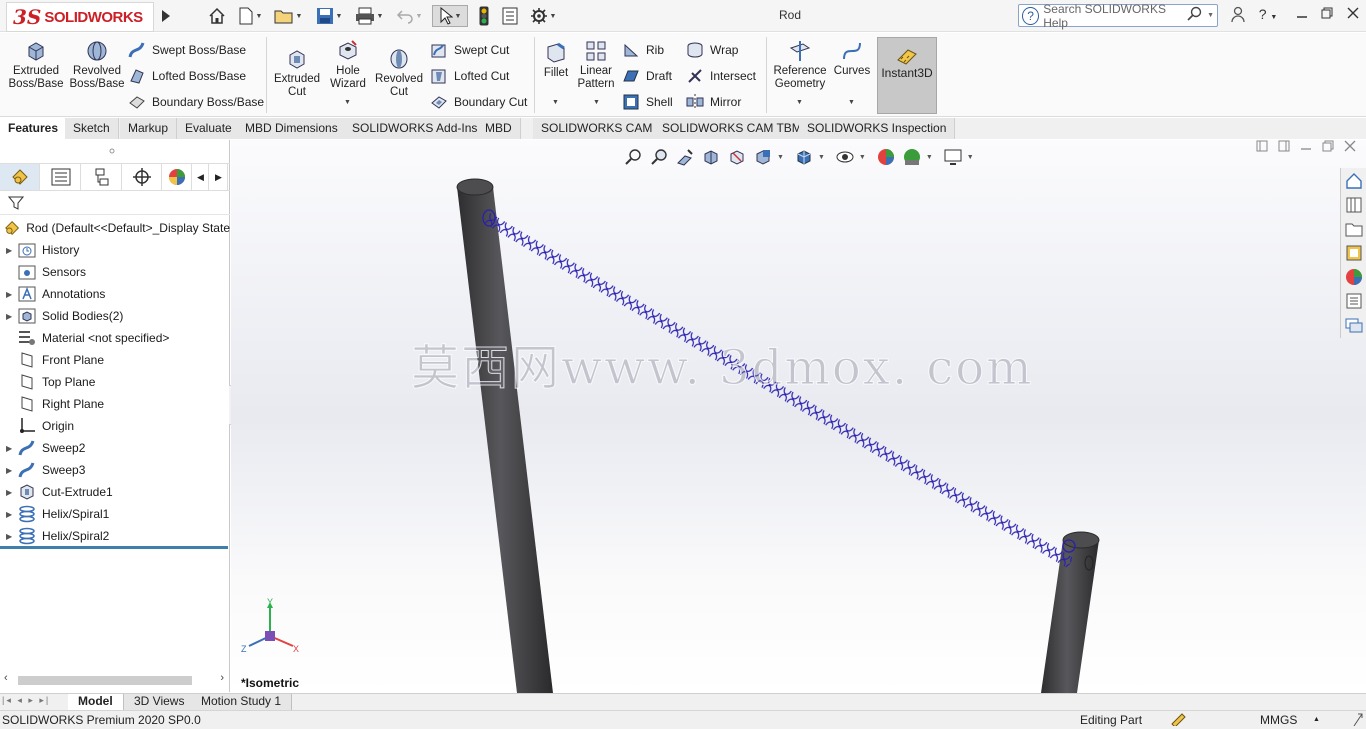 This screenshot has width=1366, height=729. What do you see at coordinates (142, 177) in the screenshot?
I see `dimxpert-manager-tab-icon` at bounding box center [142, 177].